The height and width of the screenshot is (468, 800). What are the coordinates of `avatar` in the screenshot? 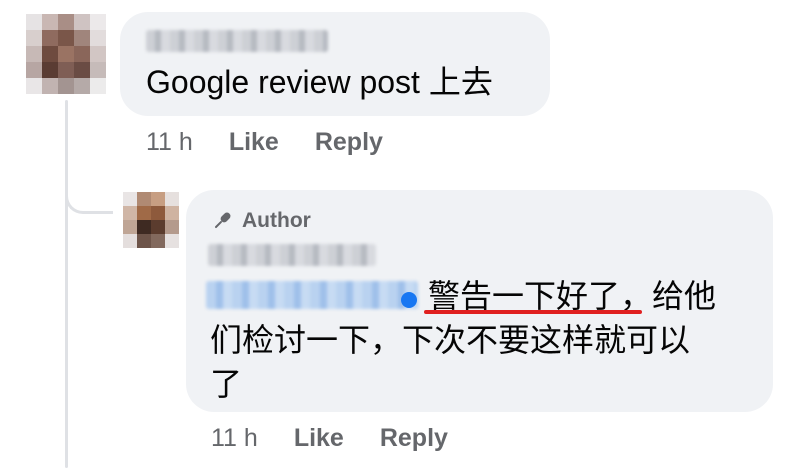 It's located at (66, 54).